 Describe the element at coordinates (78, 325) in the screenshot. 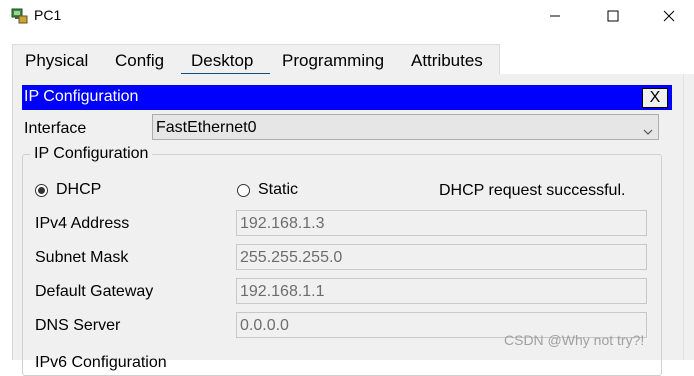

I see `dns-server-label: DNS Server` at that location.